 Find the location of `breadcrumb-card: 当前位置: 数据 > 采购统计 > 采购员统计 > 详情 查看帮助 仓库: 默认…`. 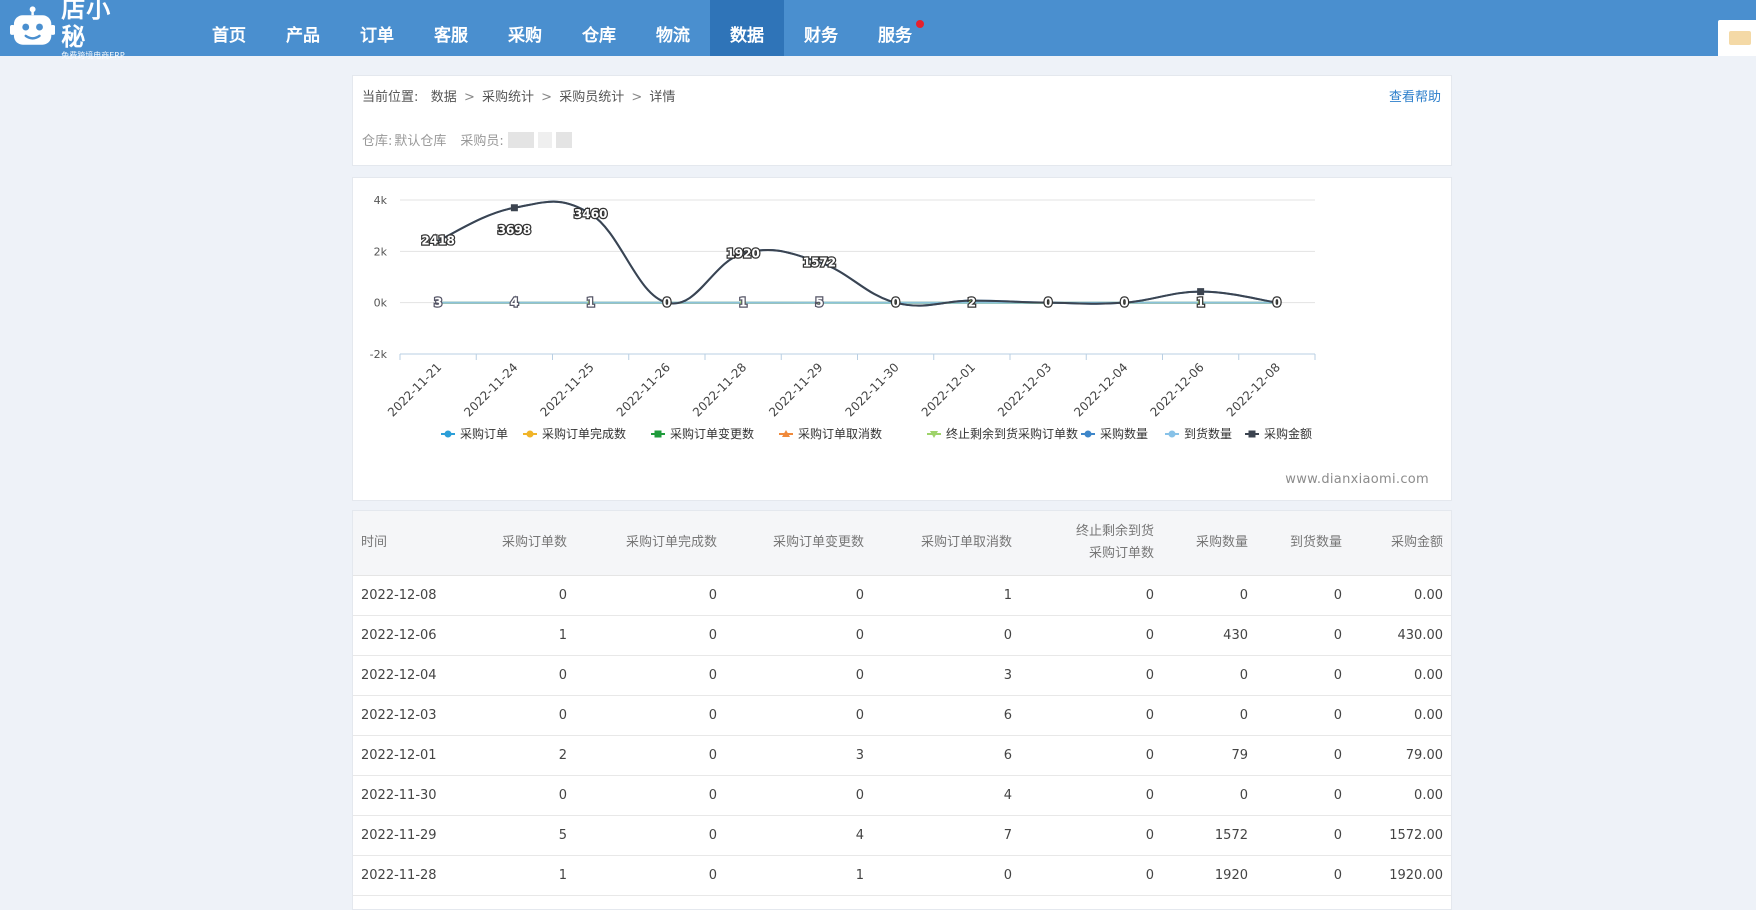

breadcrumb-card: 当前位置: 数据 > 采购统计 > 采购员统计 > 详情 查看帮助 仓库: 默认… is located at coordinates (902, 120).